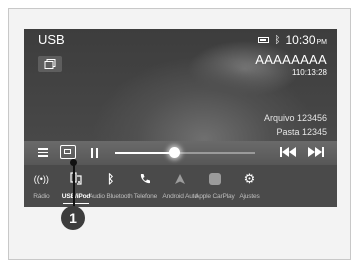 The width and height of the screenshot is (359, 268). What do you see at coordinates (185, 152) in the screenshot?
I see `progress-slider` at bounding box center [185, 152].